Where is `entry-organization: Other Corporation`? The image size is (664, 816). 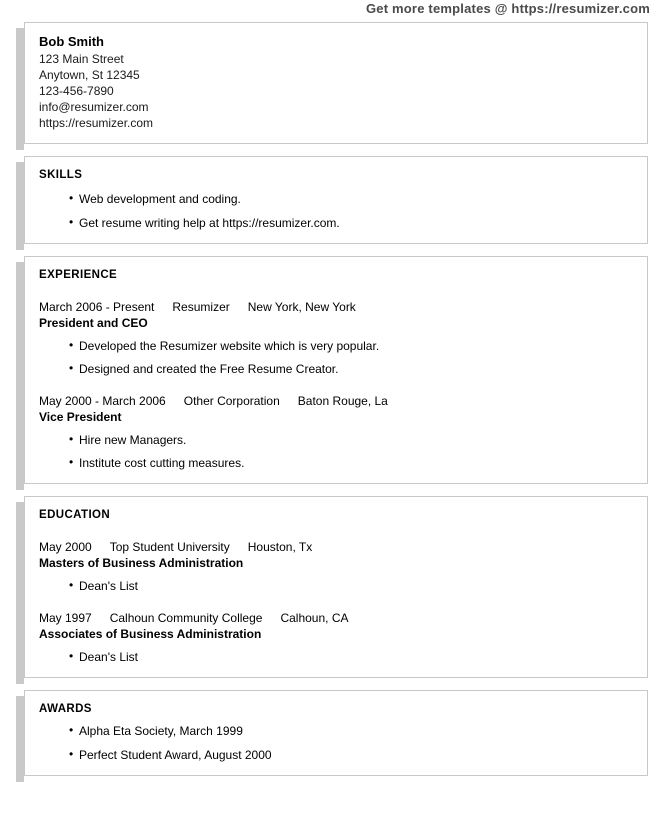
entry-organization: Other Corporation is located at coordinates (231, 401).